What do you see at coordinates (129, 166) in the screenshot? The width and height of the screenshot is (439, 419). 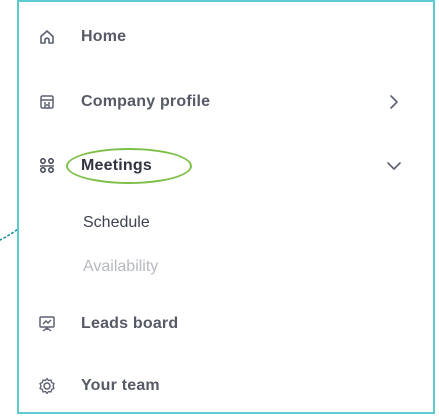 I see `meetings-highlight-ellipse` at bounding box center [129, 166].